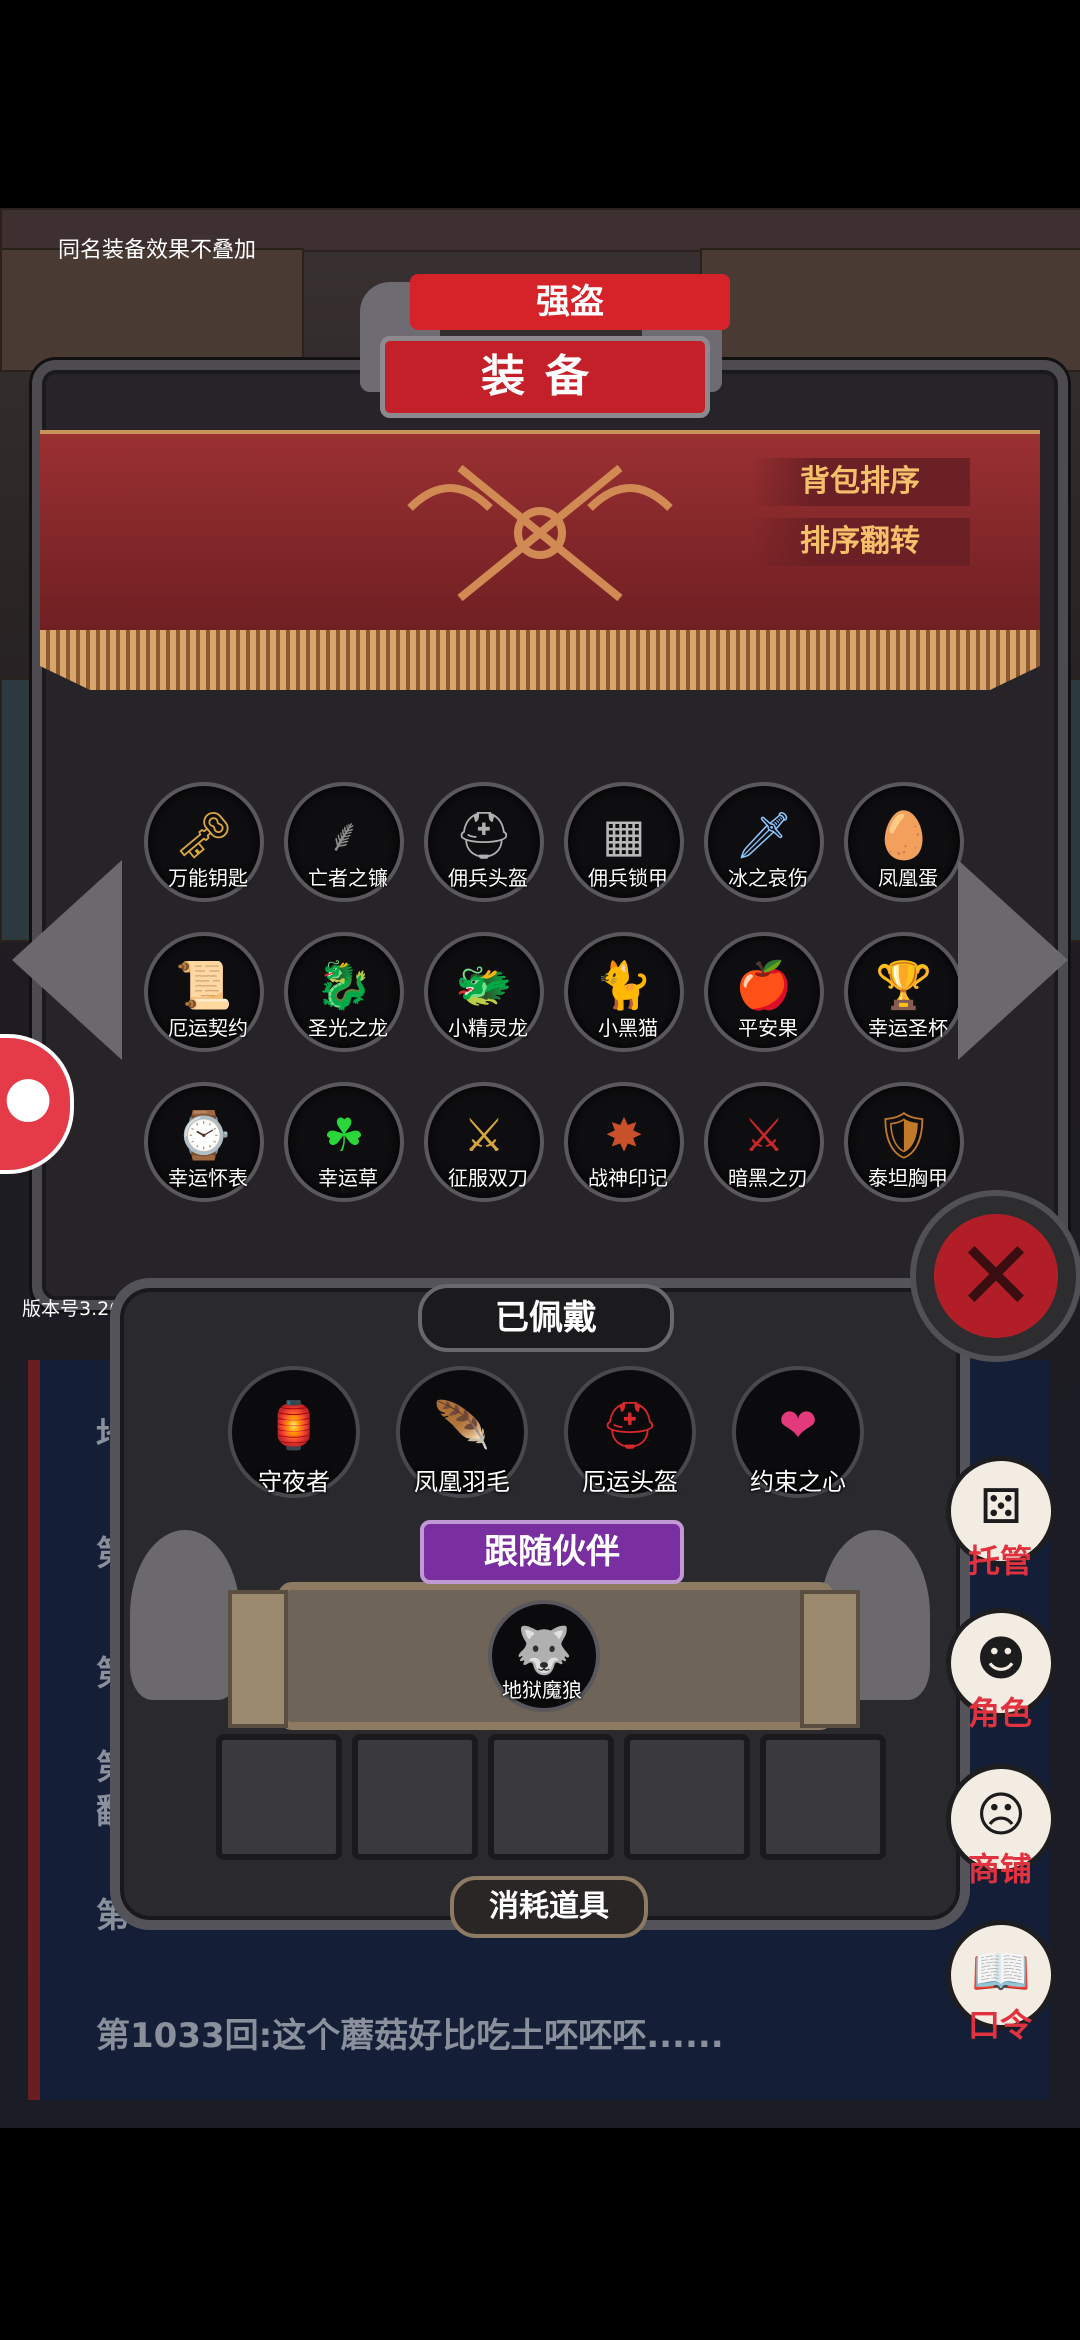  Describe the element at coordinates (488, 1178) in the screenshot. I see `inventory-item-label: 征服双刀` at that location.